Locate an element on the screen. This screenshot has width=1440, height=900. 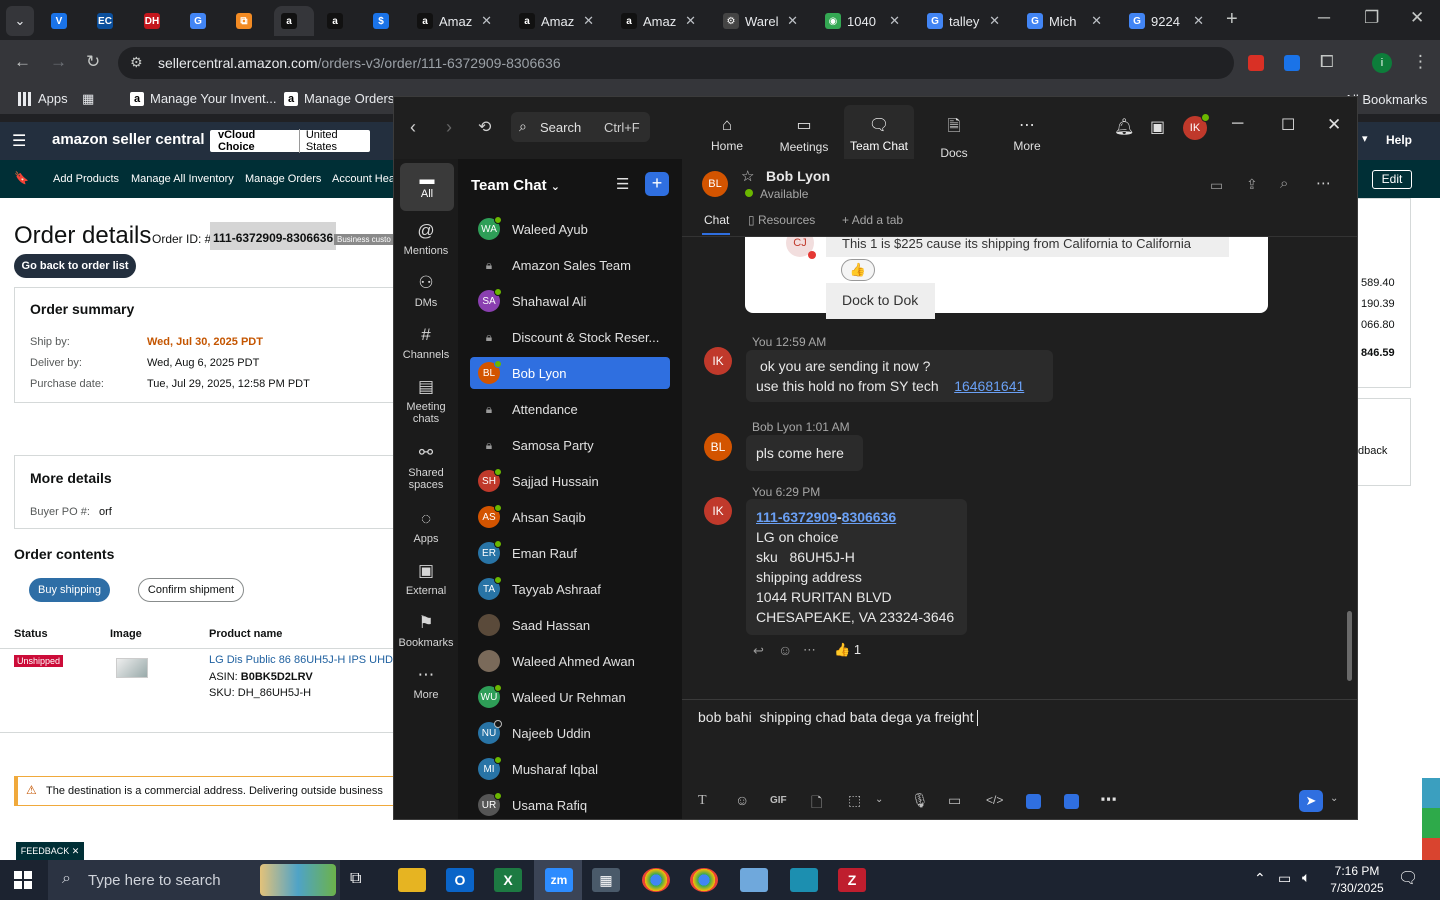
reply-icon: ↩ is located at coordinates (758, 651).